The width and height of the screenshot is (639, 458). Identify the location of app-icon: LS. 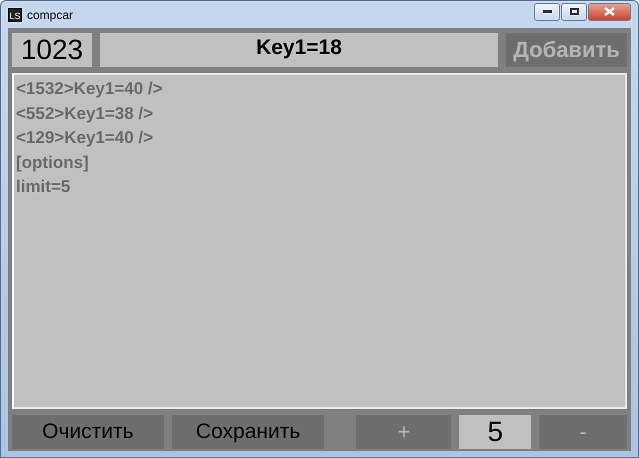
(15, 15).